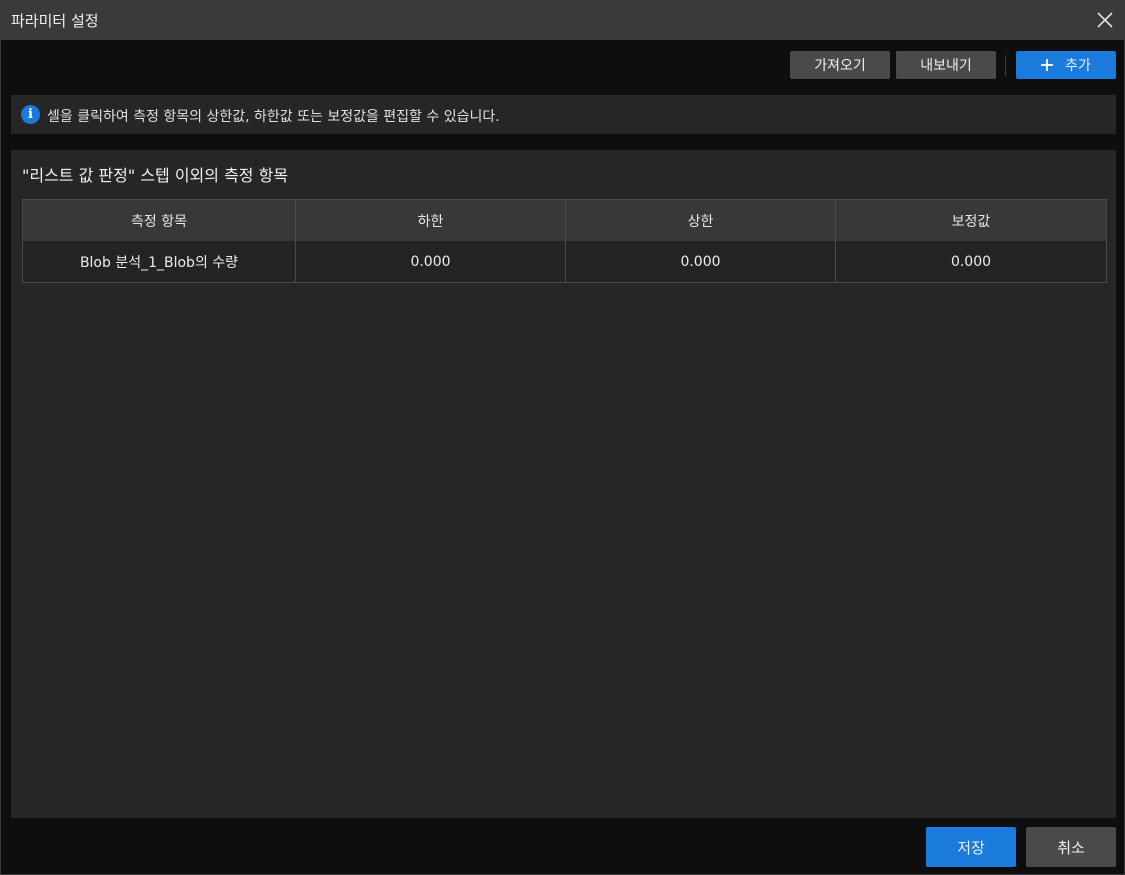 Image resolution: width=1125 pixels, height=875 pixels. I want to click on add-button-label: 추가, so click(1078, 66).